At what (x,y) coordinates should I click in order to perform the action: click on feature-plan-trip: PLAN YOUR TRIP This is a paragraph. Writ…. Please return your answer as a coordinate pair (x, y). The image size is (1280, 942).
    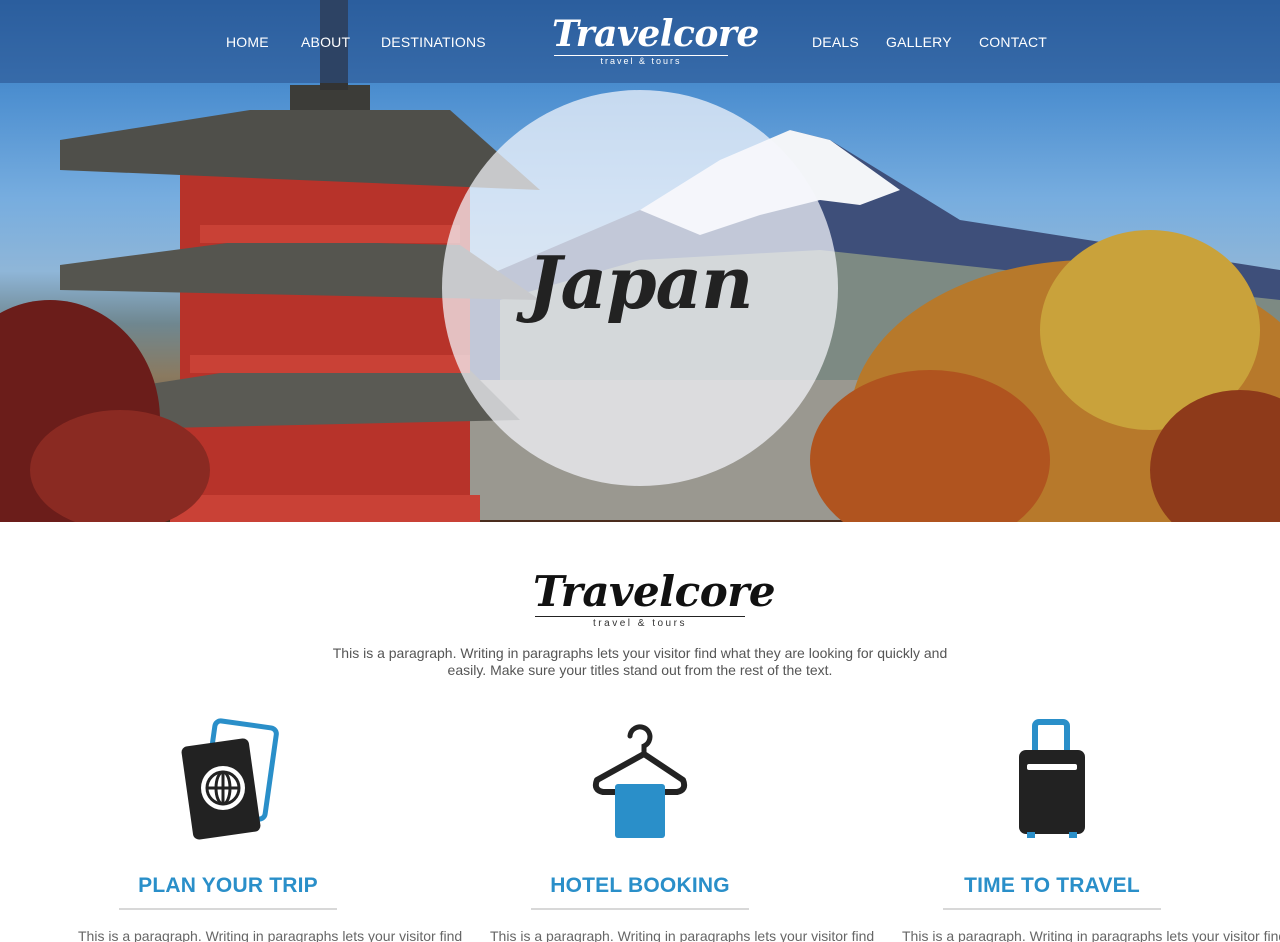
    Looking at the image, I should click on (270, 829).